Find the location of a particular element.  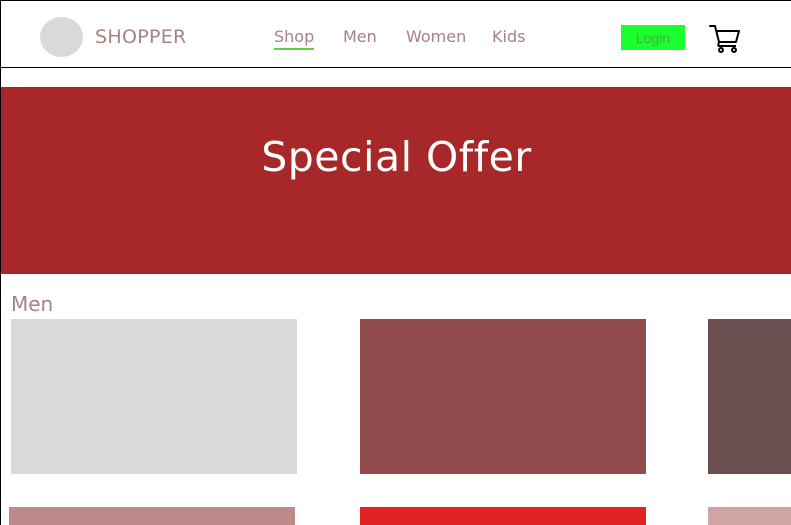

nav-item-kids: Kids is located at coordinates (508, 36).